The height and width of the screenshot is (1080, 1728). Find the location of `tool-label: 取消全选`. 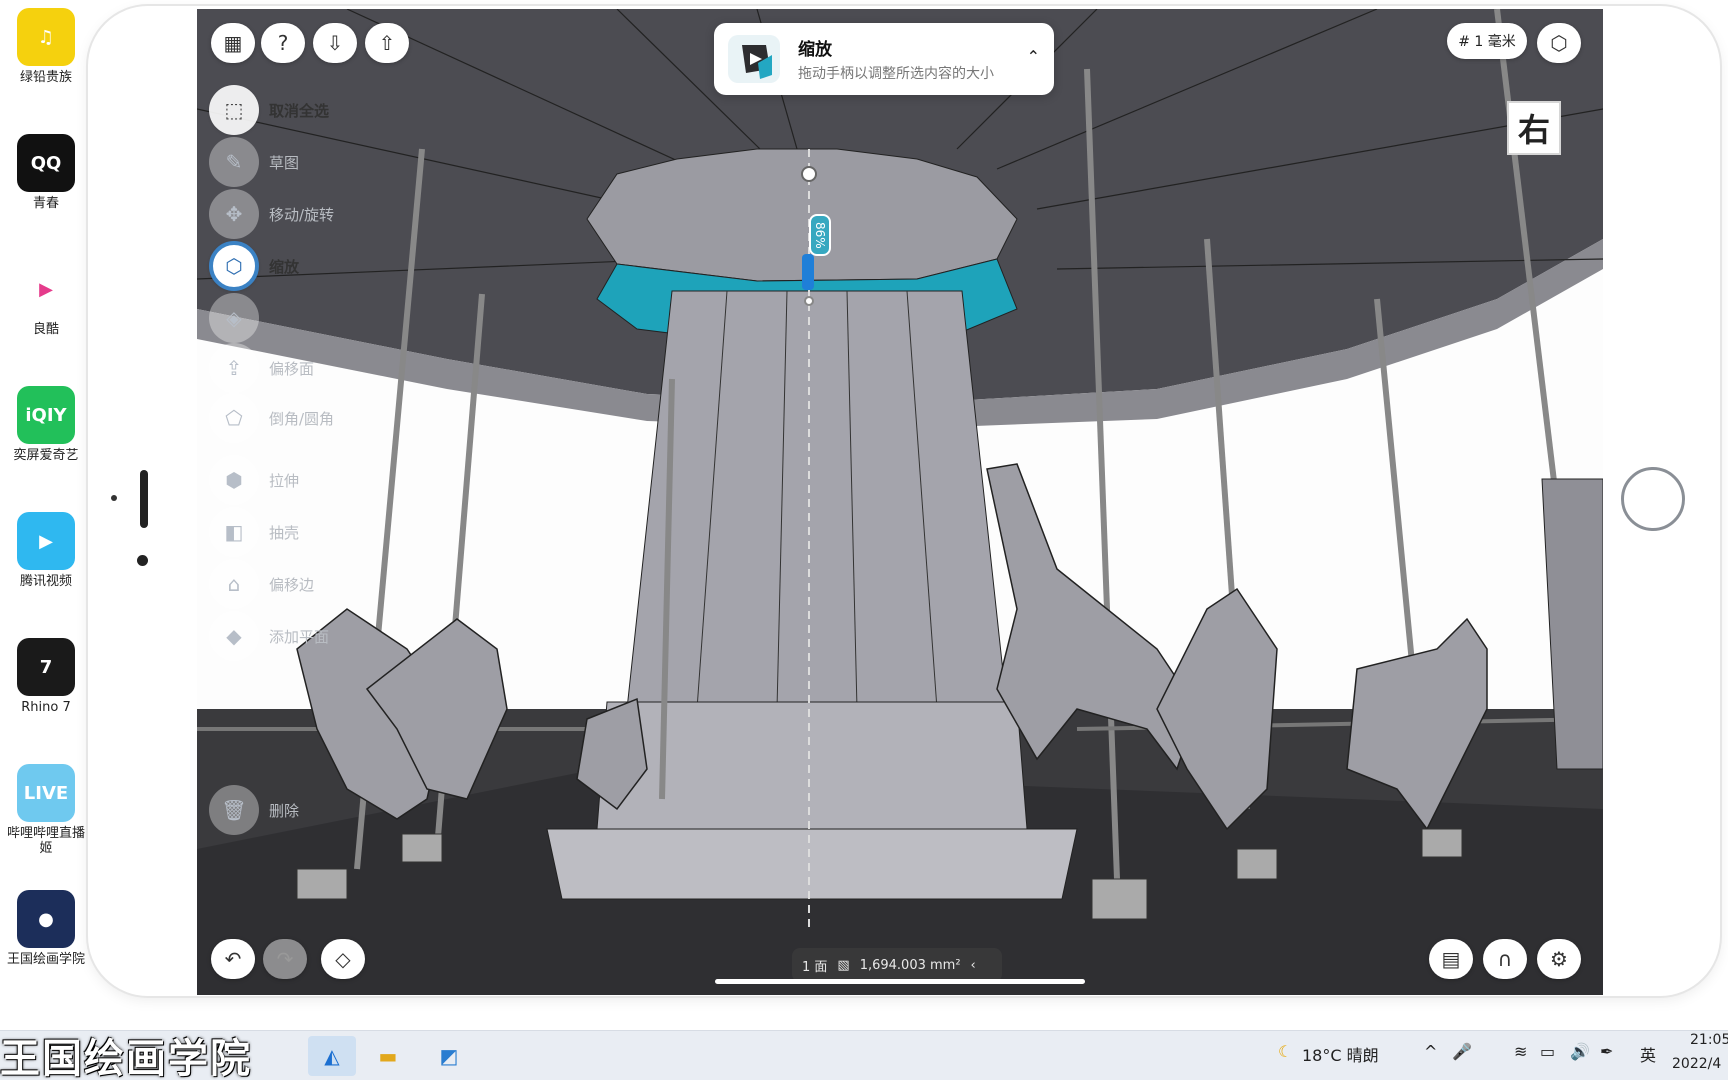

tool-label: 取消全选 is located at coordinates (299, 110).